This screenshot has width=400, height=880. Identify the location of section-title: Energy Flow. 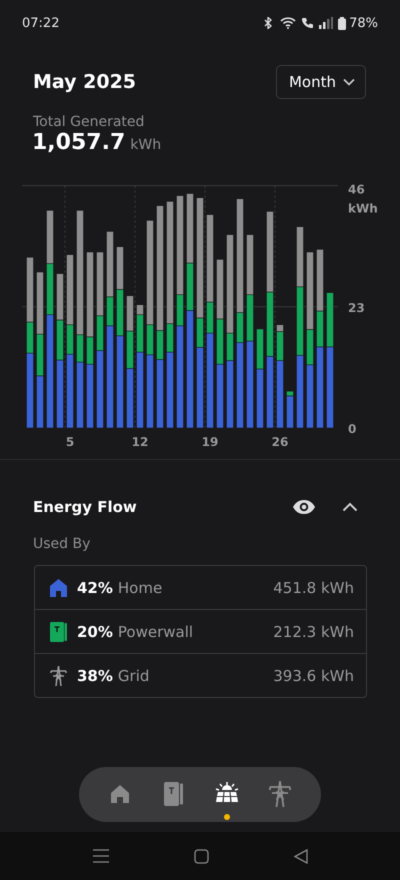
(85, 507).